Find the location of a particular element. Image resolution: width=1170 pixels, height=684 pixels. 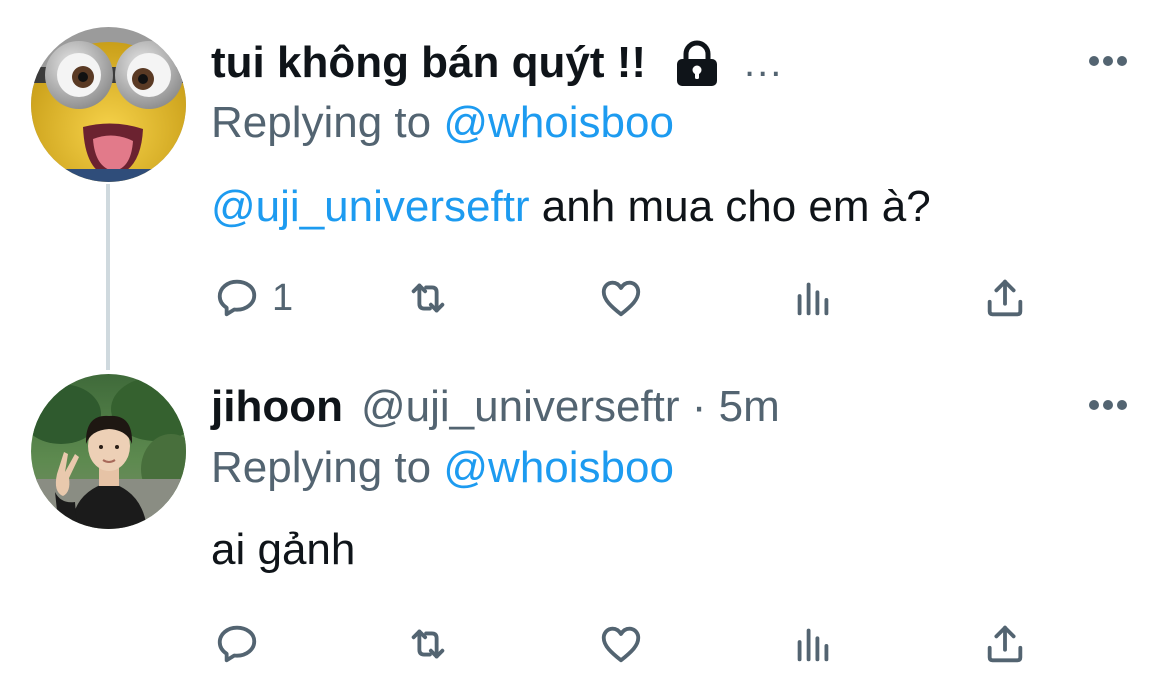

mention-link: @uji_universeftr is located at coordinates (370, 206).